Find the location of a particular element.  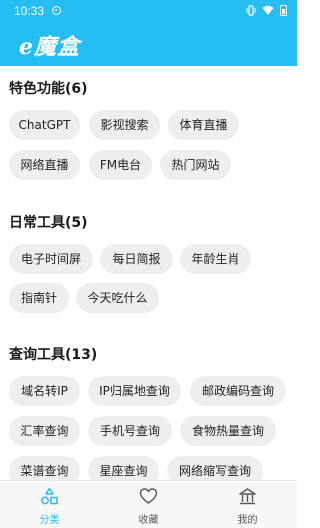

chip-age-zodiac: 年龄生肖 is located at coordinates (215, 259).